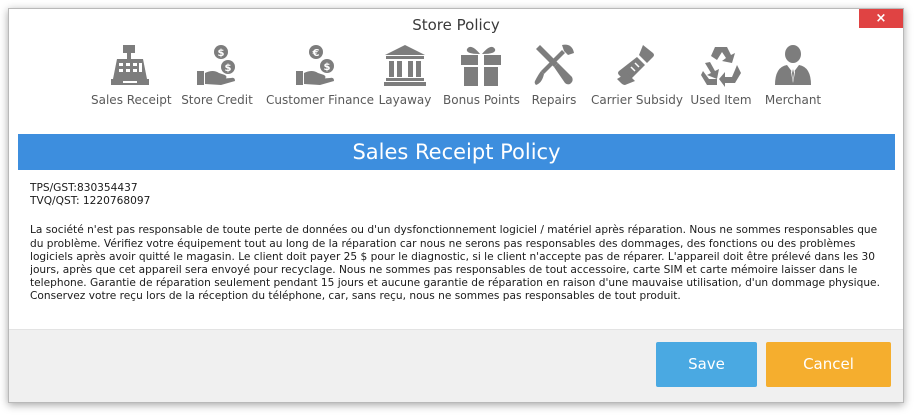 Image resolution: width=919 pixels, height=415 pixels. Describe the element at coordinates (405, 65) in the screenshot. I see `bank-icon` at that location.